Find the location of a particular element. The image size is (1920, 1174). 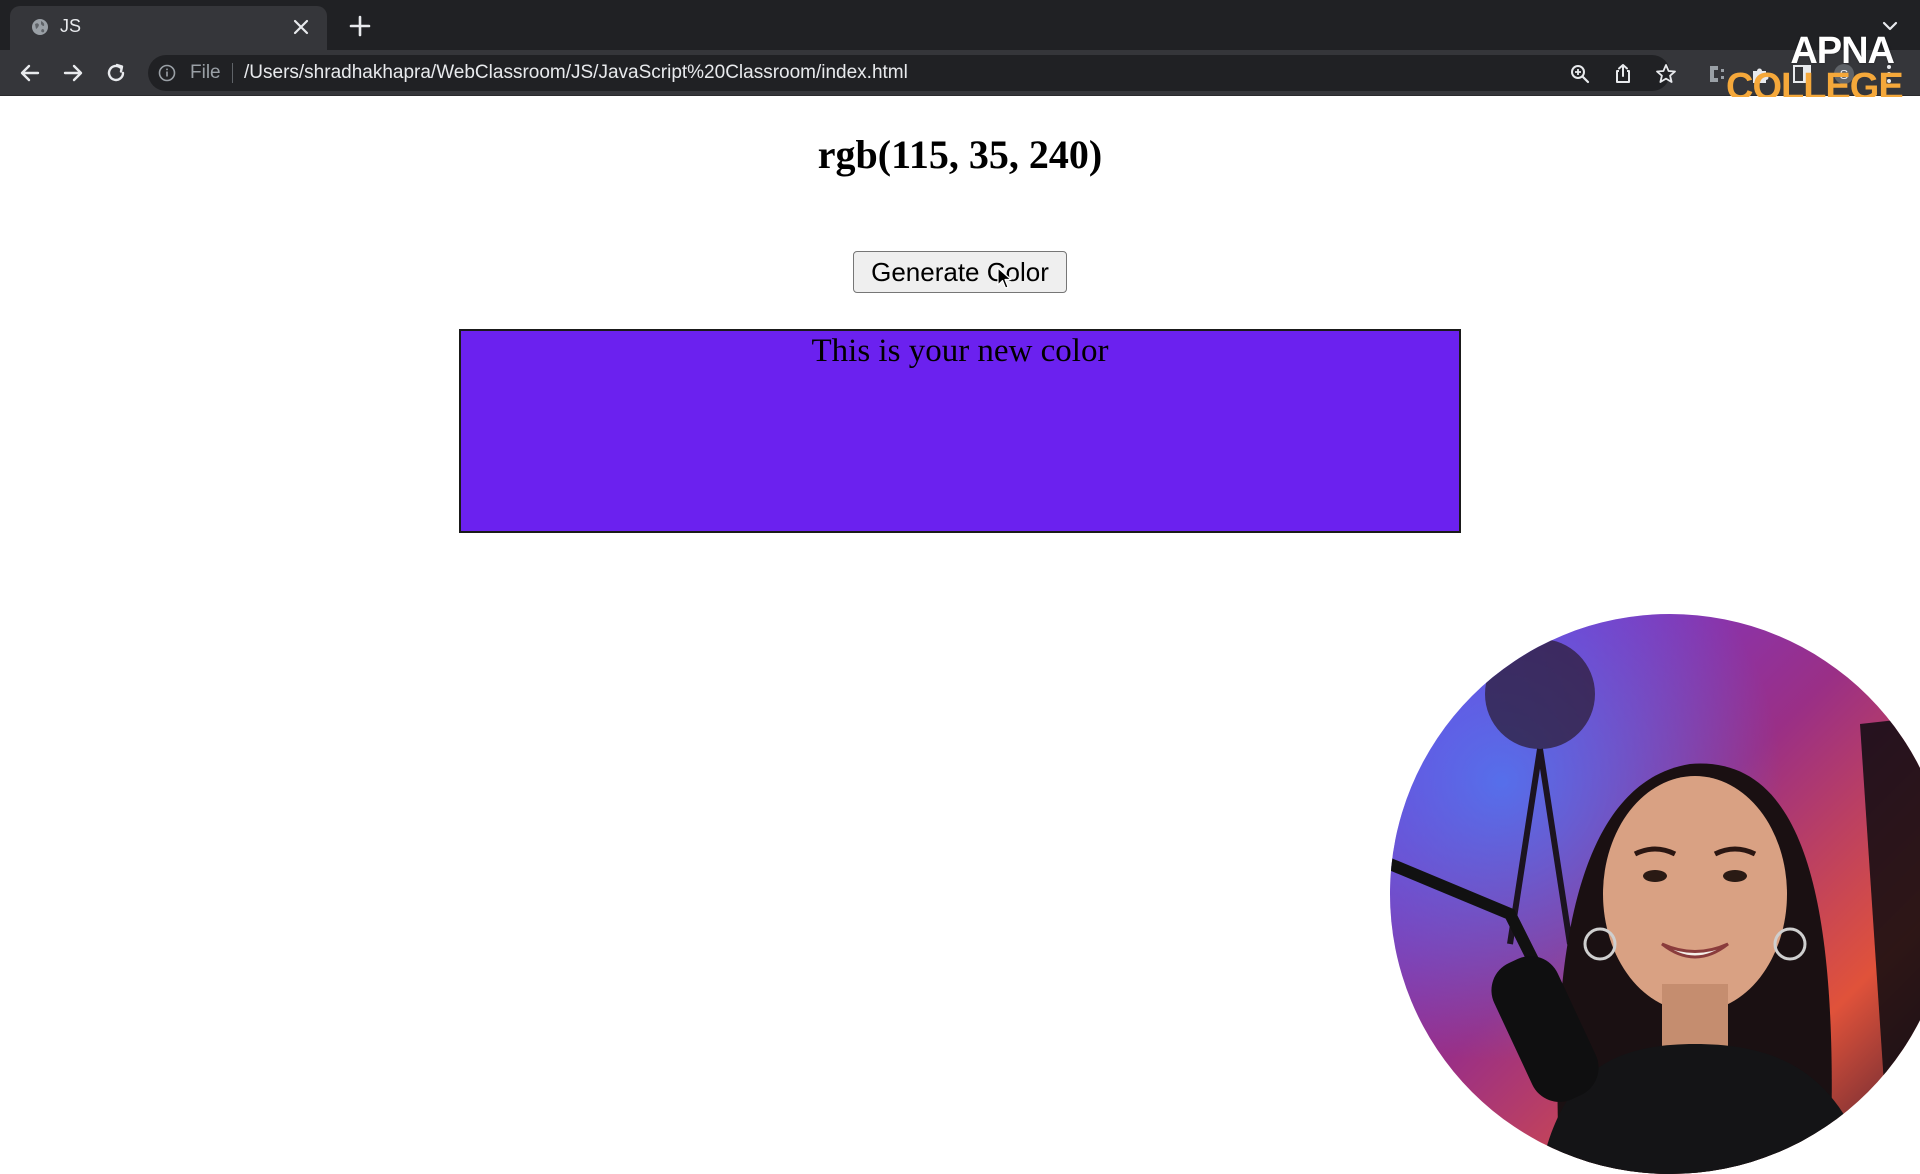

color-box-text: This is your new color is located at coordinates (960, 351).